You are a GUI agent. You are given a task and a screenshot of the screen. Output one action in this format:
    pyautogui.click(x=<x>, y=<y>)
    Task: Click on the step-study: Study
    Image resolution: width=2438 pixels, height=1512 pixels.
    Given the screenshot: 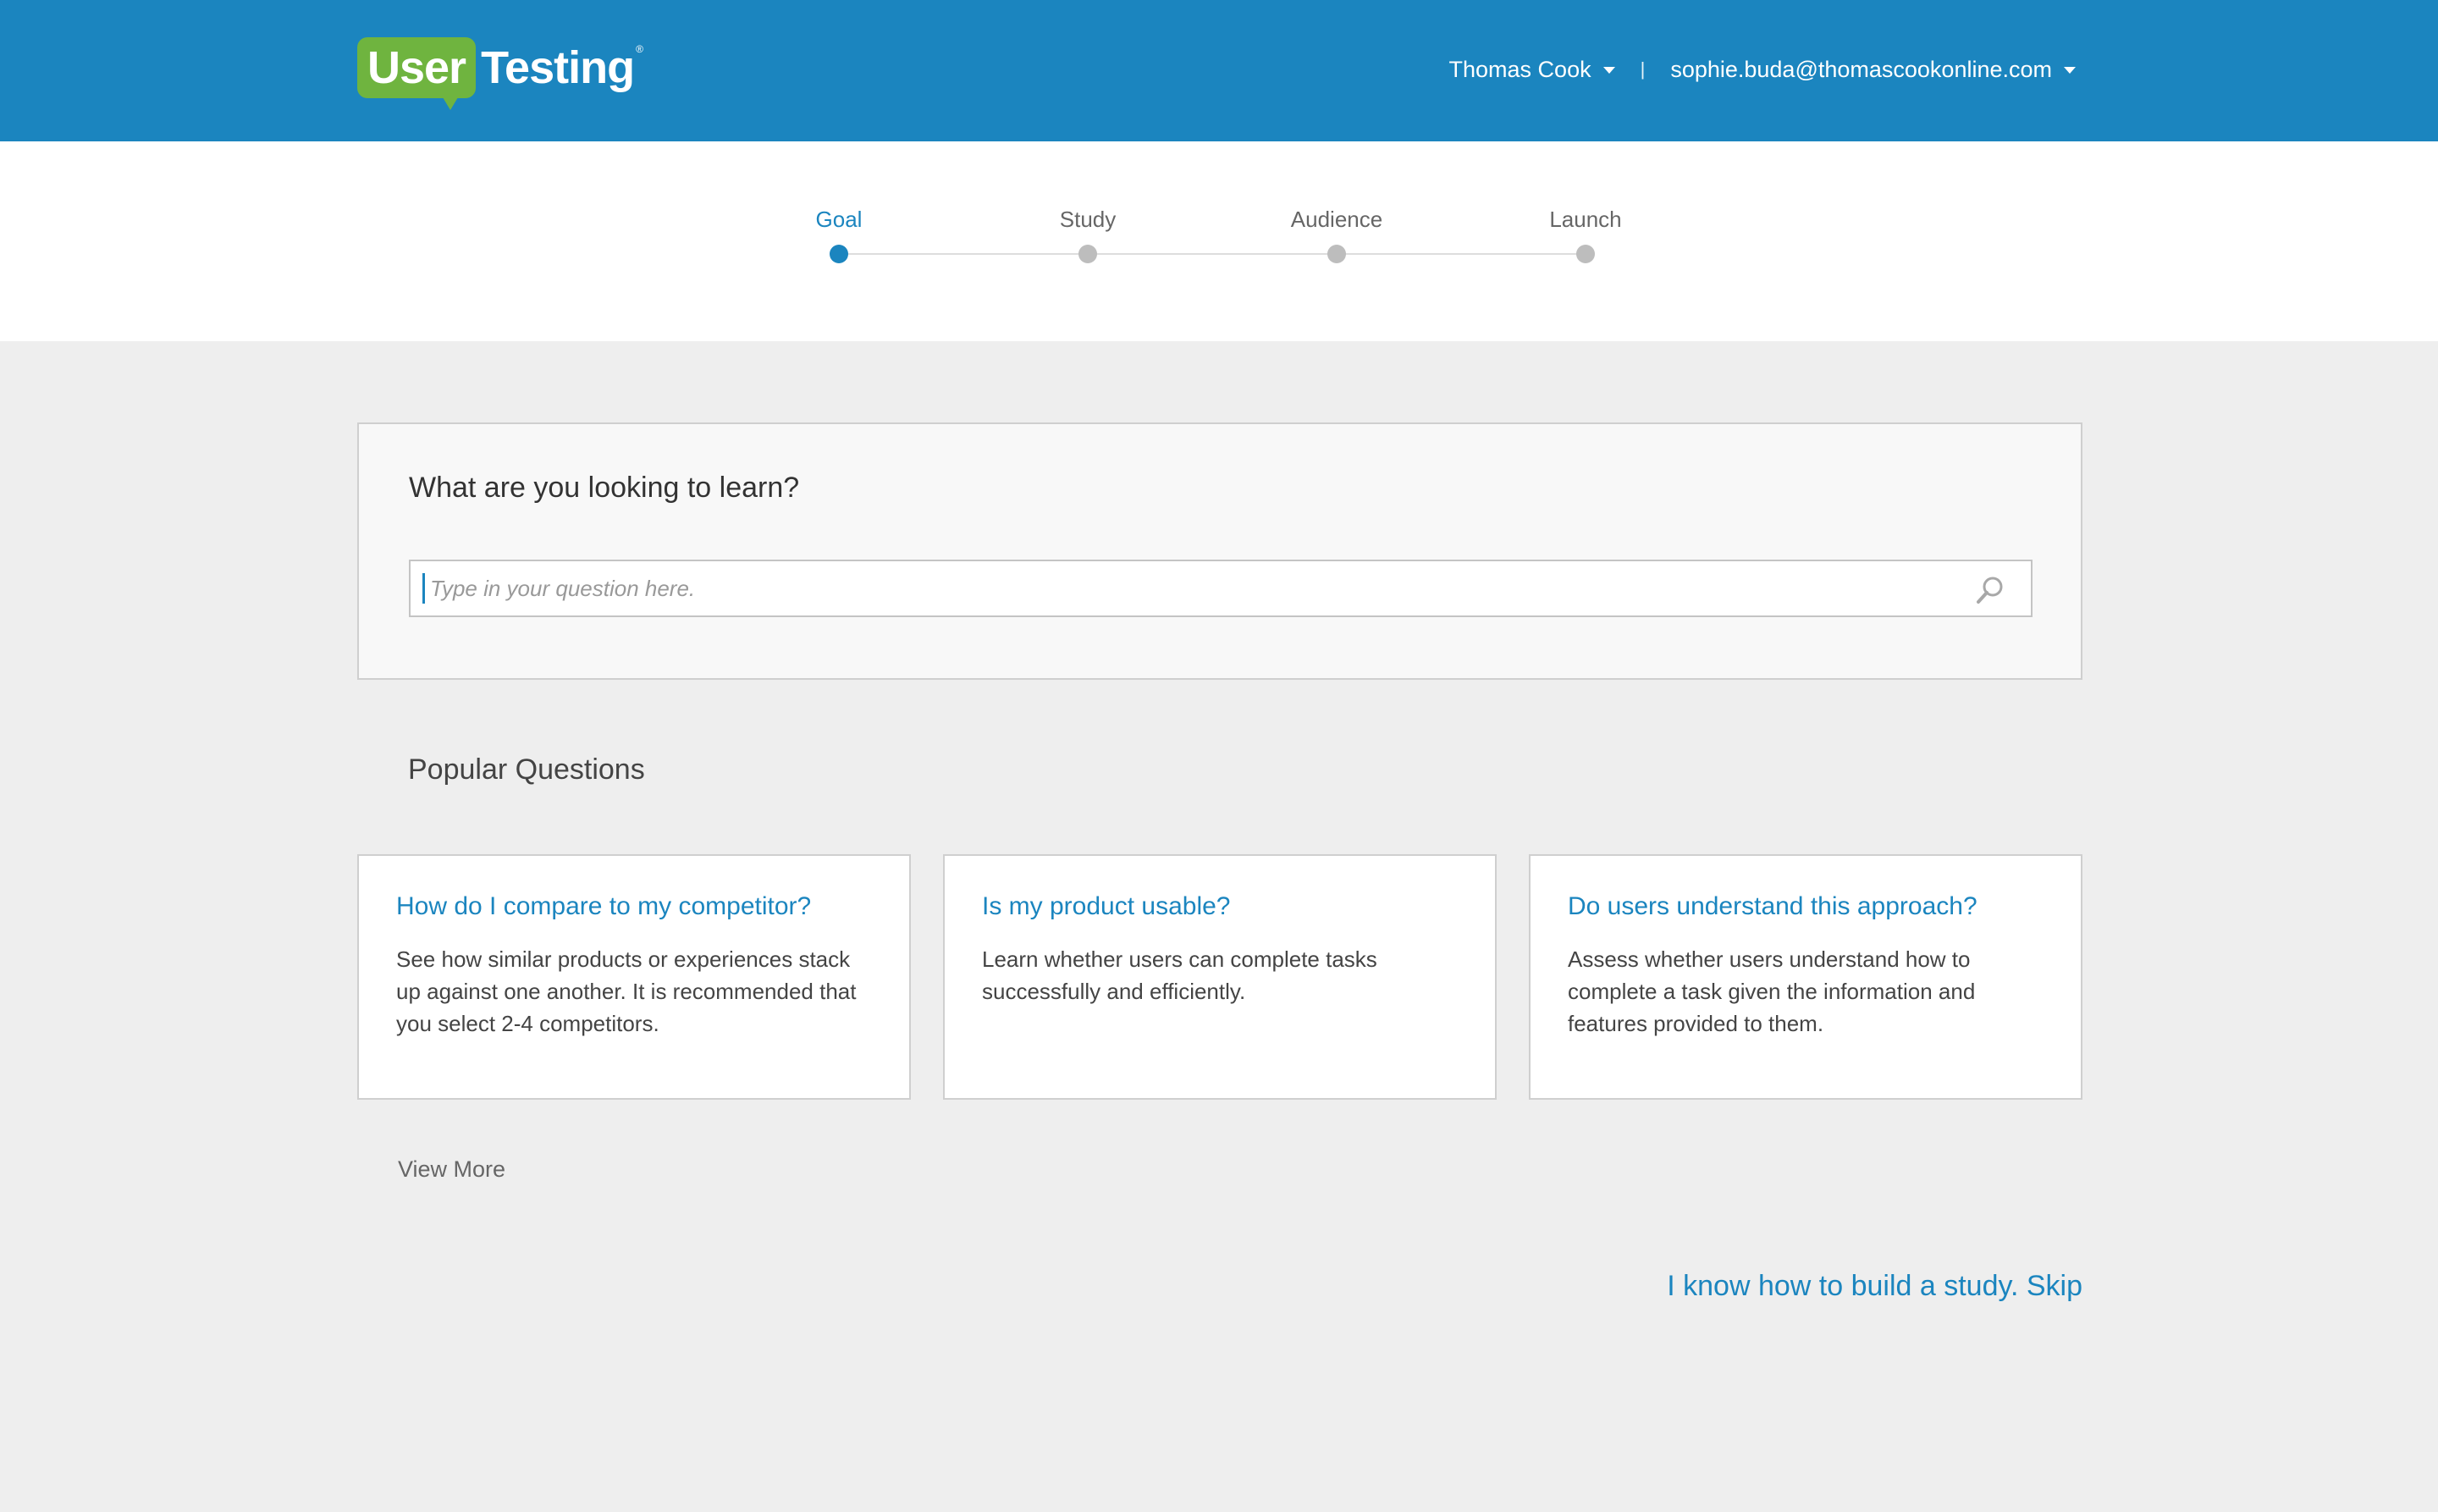 What is the action you would take?
    pyautogui.click(x=1087, y=235)
    